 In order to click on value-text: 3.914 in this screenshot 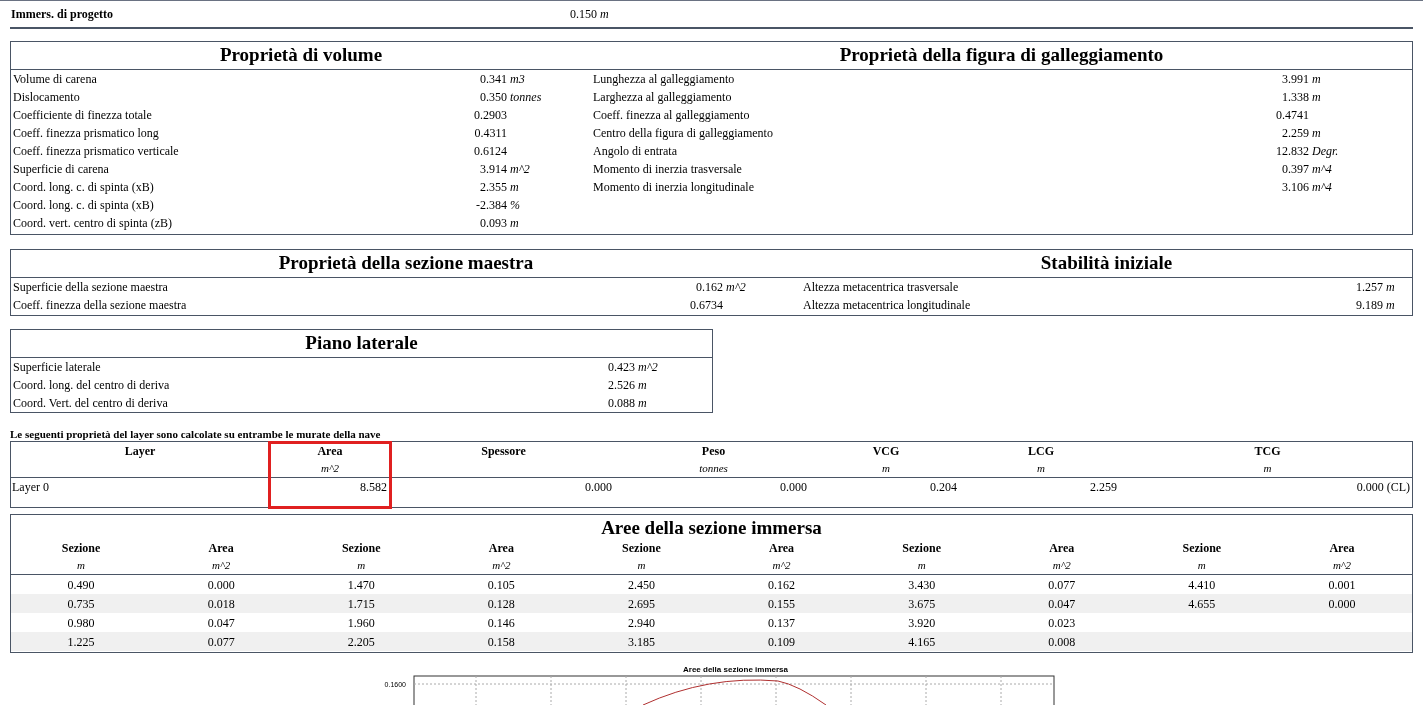, I will do `click(493, 169)`.